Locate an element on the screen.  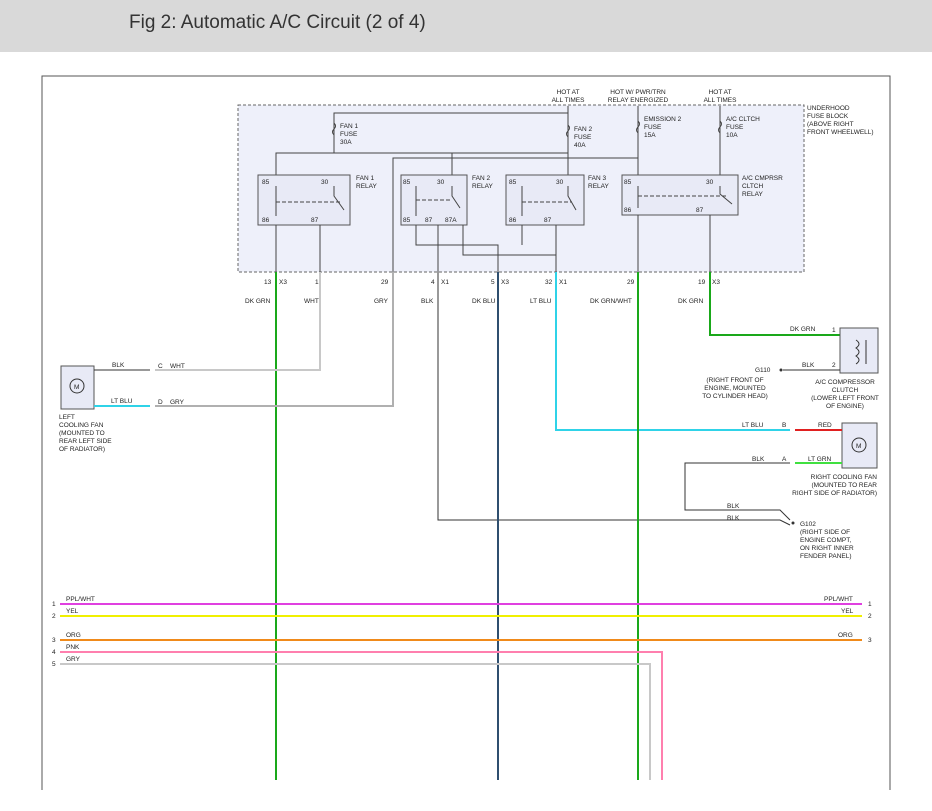
right-fan-labels: LT BLU B RED BLK A LT GRN BLK BLK is located at coordinates (779, 472).